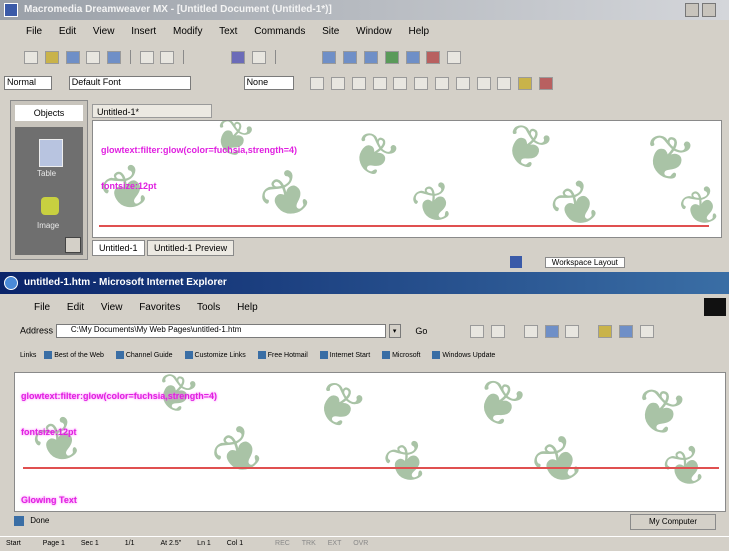  Describe the element at coordinates (75, 307) in the screenshot. I see `ie-menu-edit: Edit` at that location.